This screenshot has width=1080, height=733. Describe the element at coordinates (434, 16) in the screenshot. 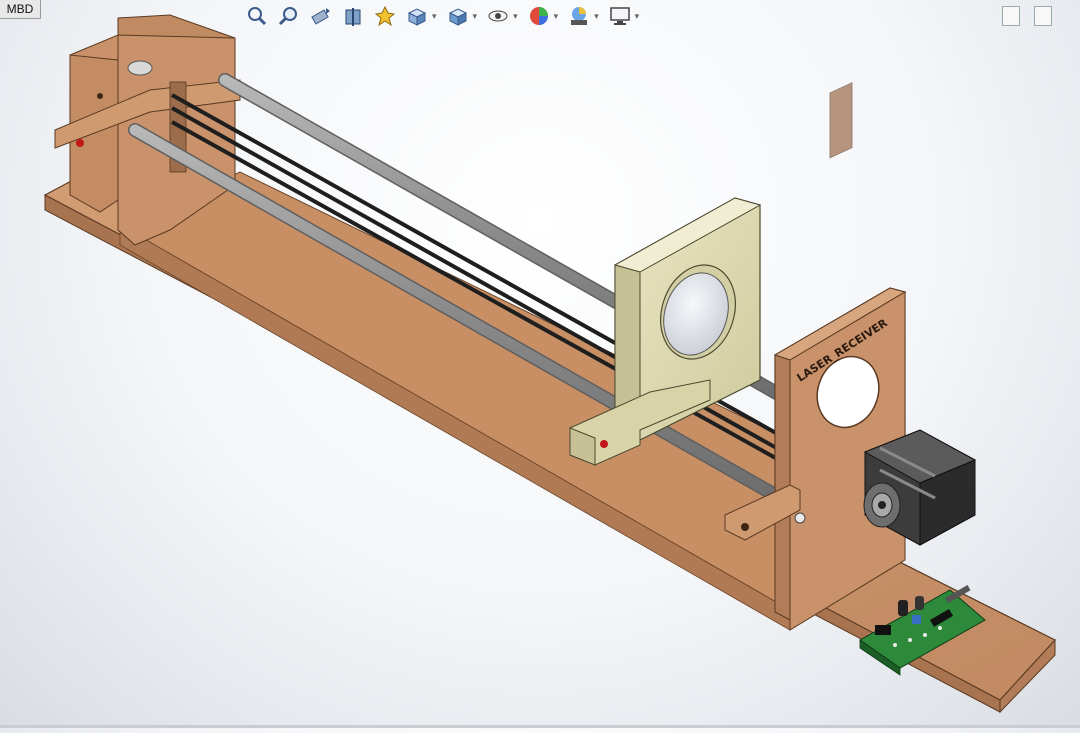

I see `view-orientation-dropdown-icon: ▾` at that location.